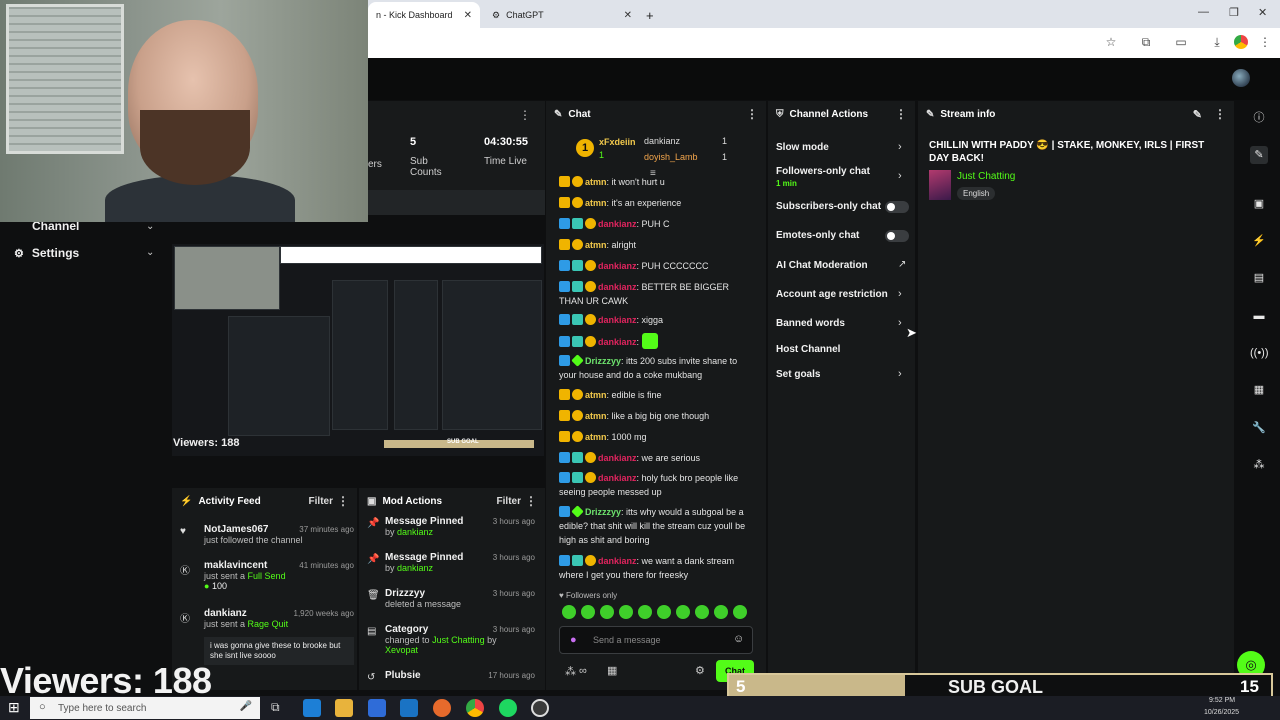 Image resolution: width=1280 pixels, height=720 pixels. I want to click on taskbar-search: ○ Type here to search 🎤, so click(145, 708).